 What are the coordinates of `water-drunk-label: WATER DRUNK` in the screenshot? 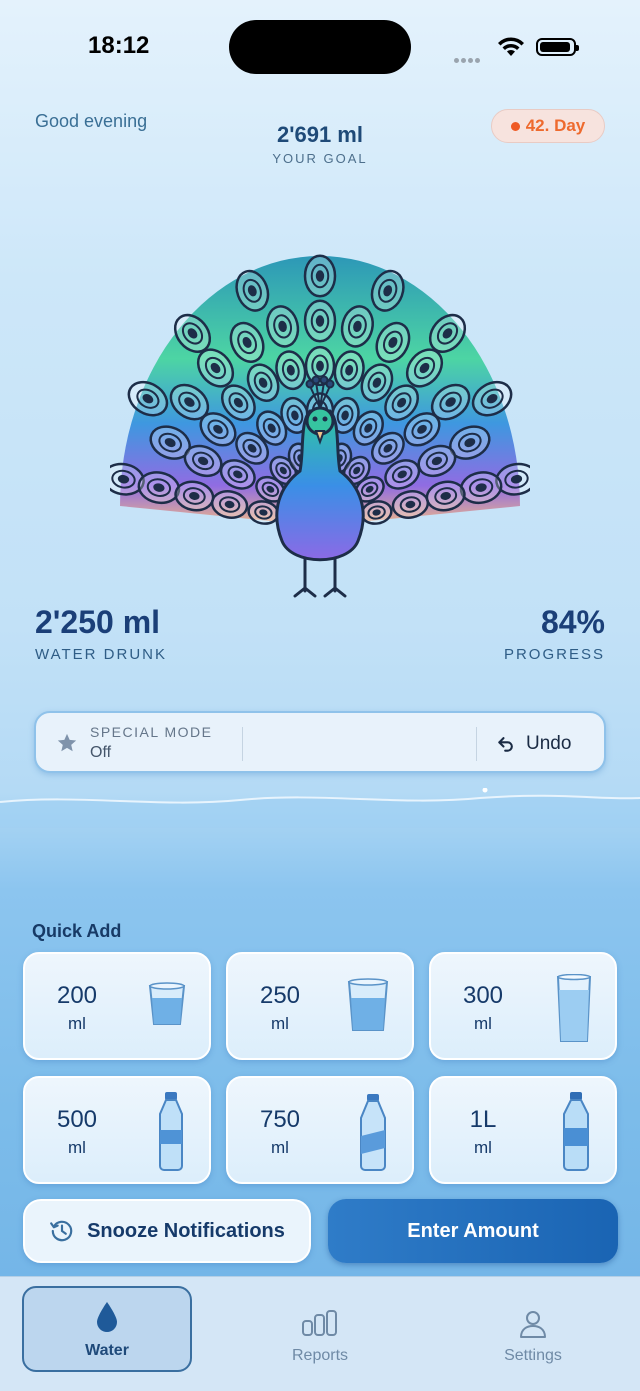 It's located at (101, 654).